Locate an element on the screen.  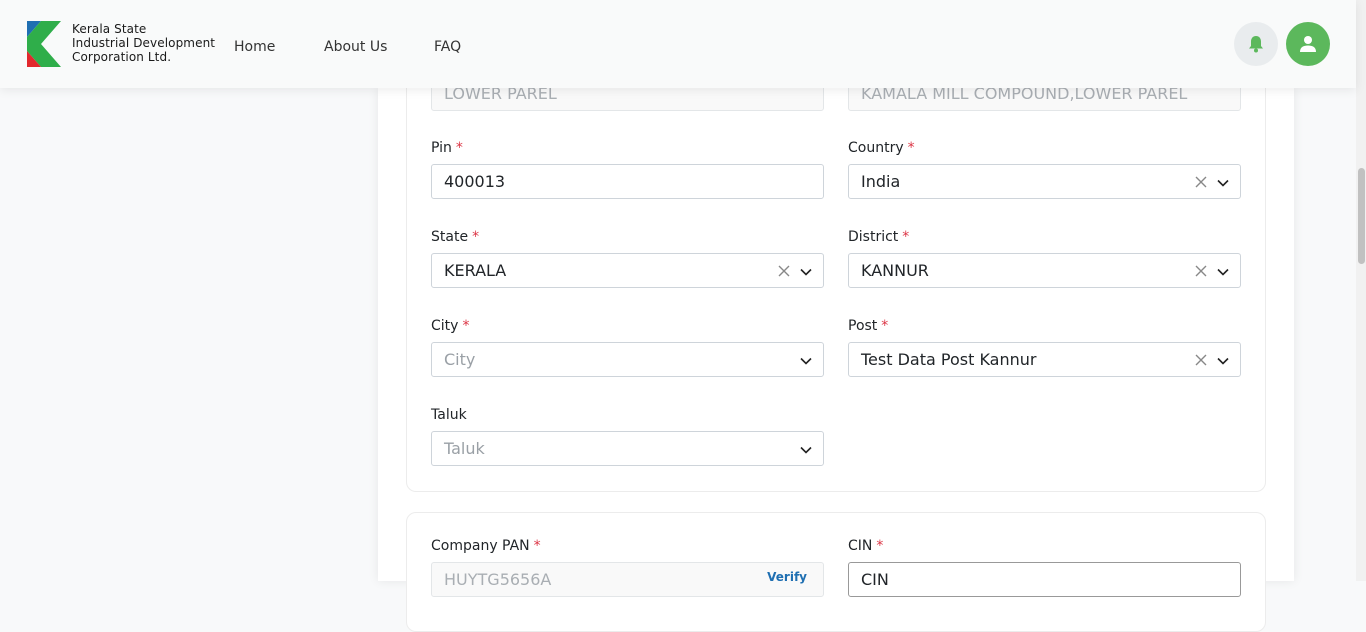
taluk-label: Taluk is located at coordinates (449, 415).